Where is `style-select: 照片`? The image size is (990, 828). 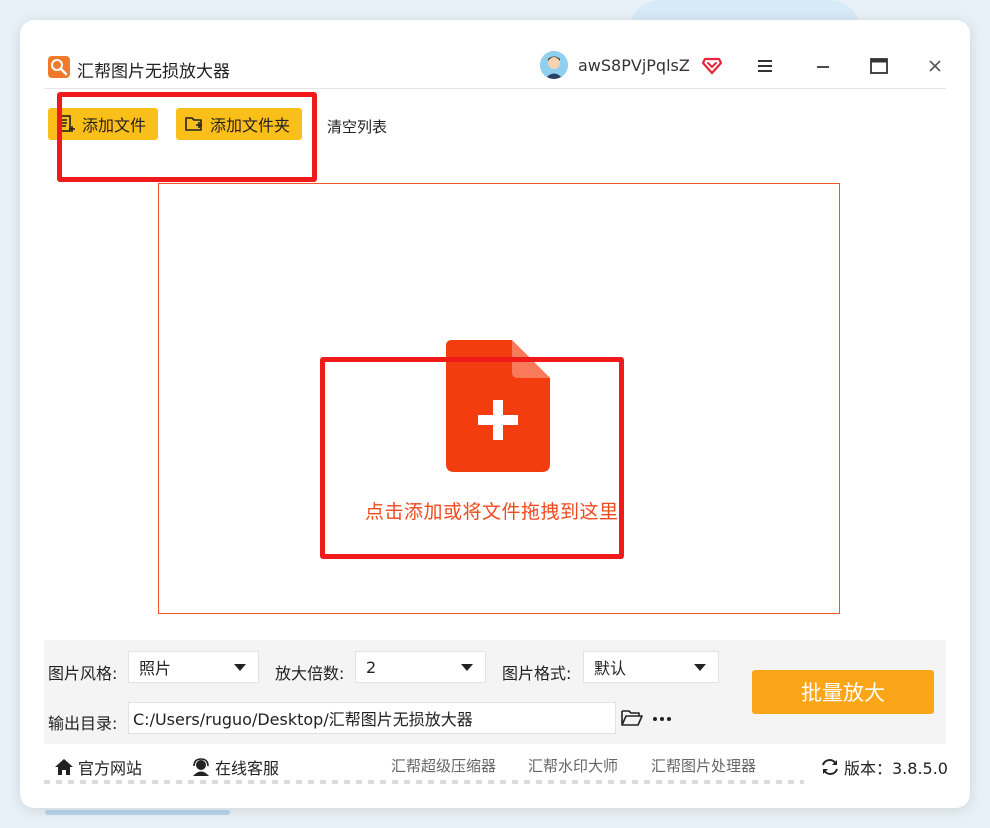
style-select: 照片 is located at coordinates (193, 667).